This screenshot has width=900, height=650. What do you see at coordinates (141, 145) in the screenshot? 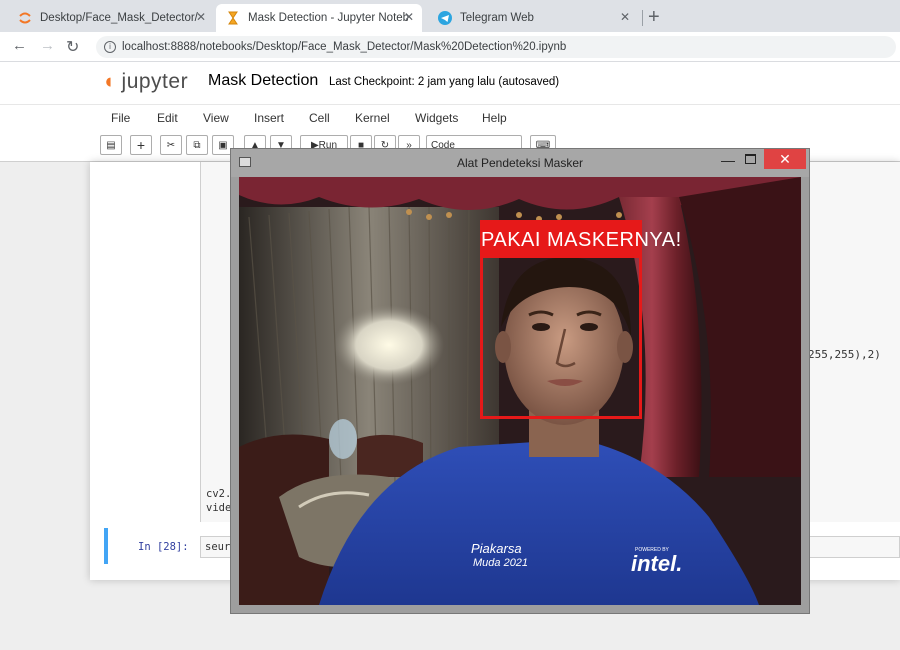
I see `add-cell-icon: +` at bounding box center [141, 145].